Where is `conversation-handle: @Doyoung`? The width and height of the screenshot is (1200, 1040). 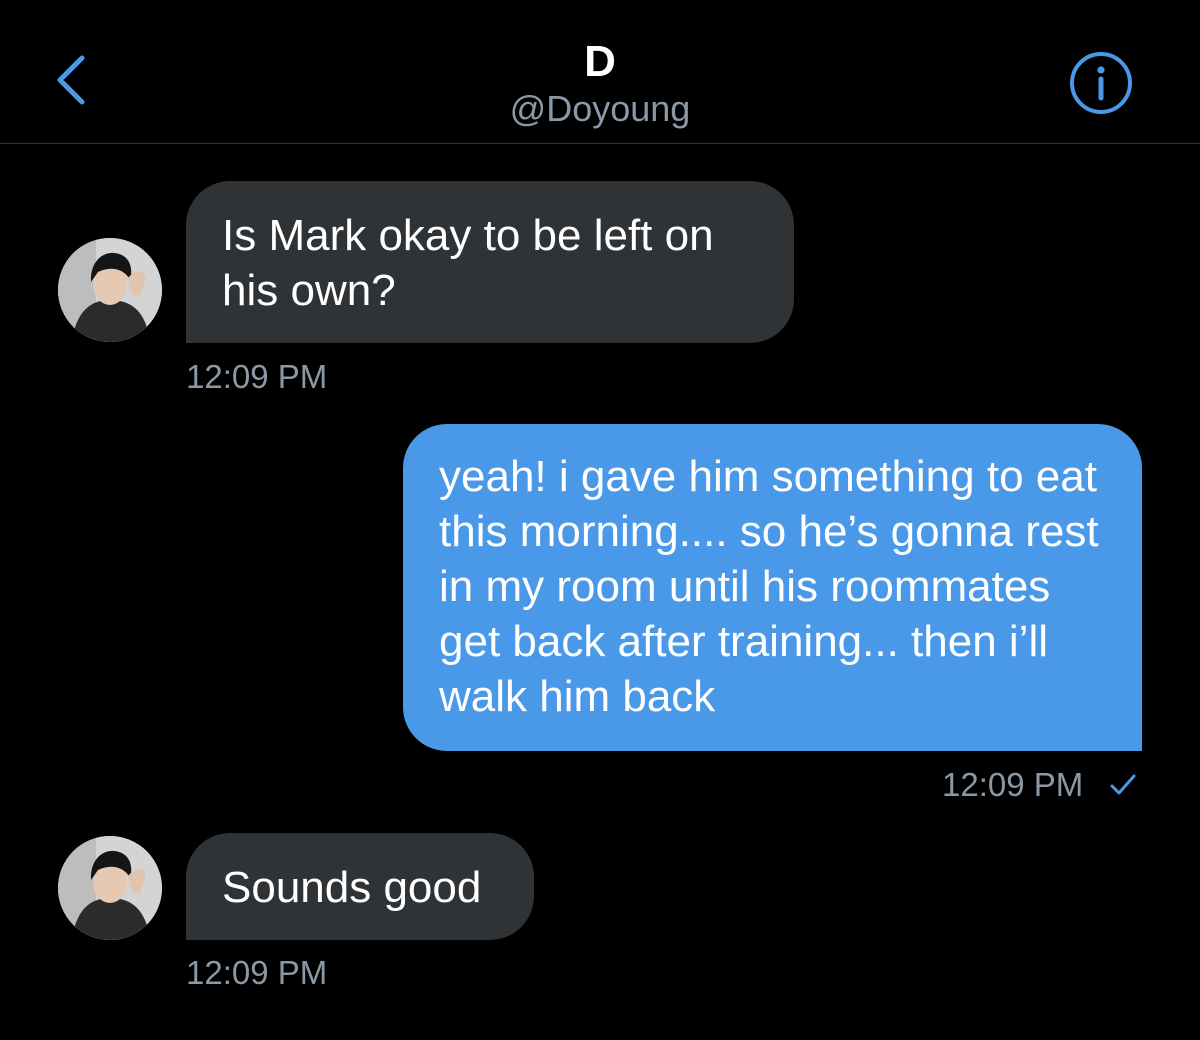 conversation-handle: @Doyoung is located at coordinates (600, 108).